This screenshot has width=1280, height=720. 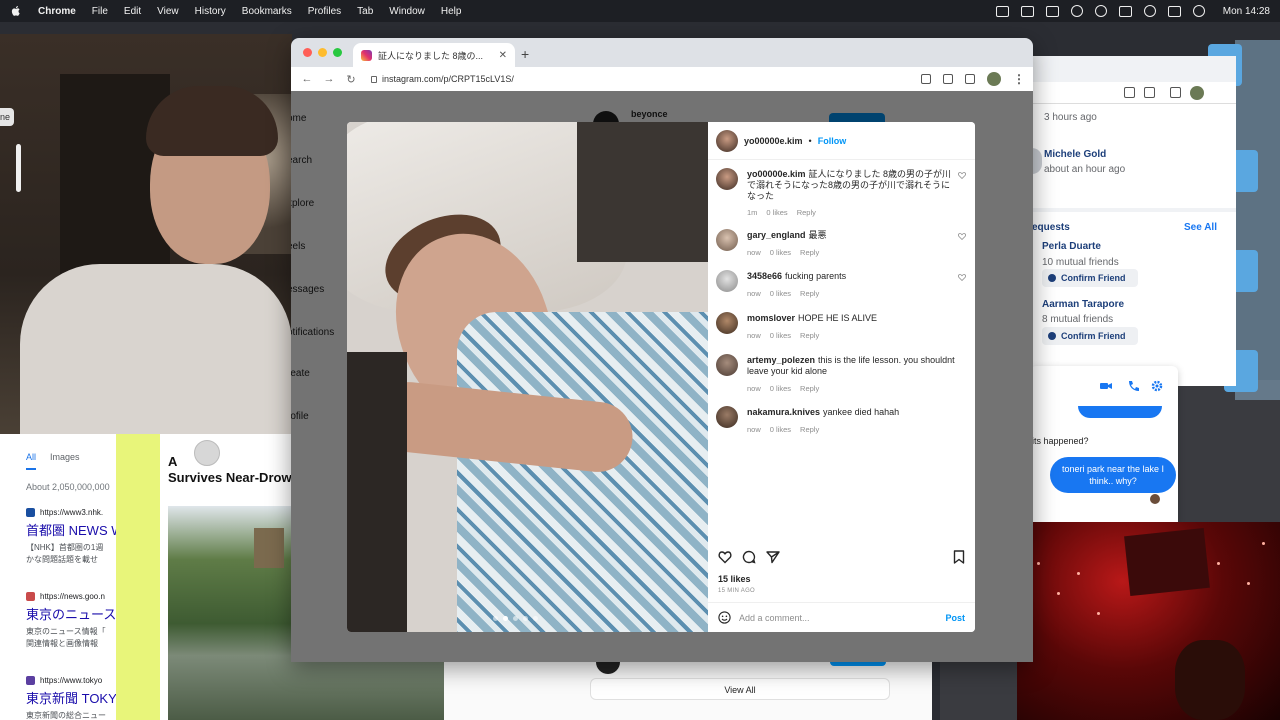 What do you see at coordinates (1246, 11) in the screenshot?
I see `menu-clock: Mon 14:28` at bounding box center [1246, 11].